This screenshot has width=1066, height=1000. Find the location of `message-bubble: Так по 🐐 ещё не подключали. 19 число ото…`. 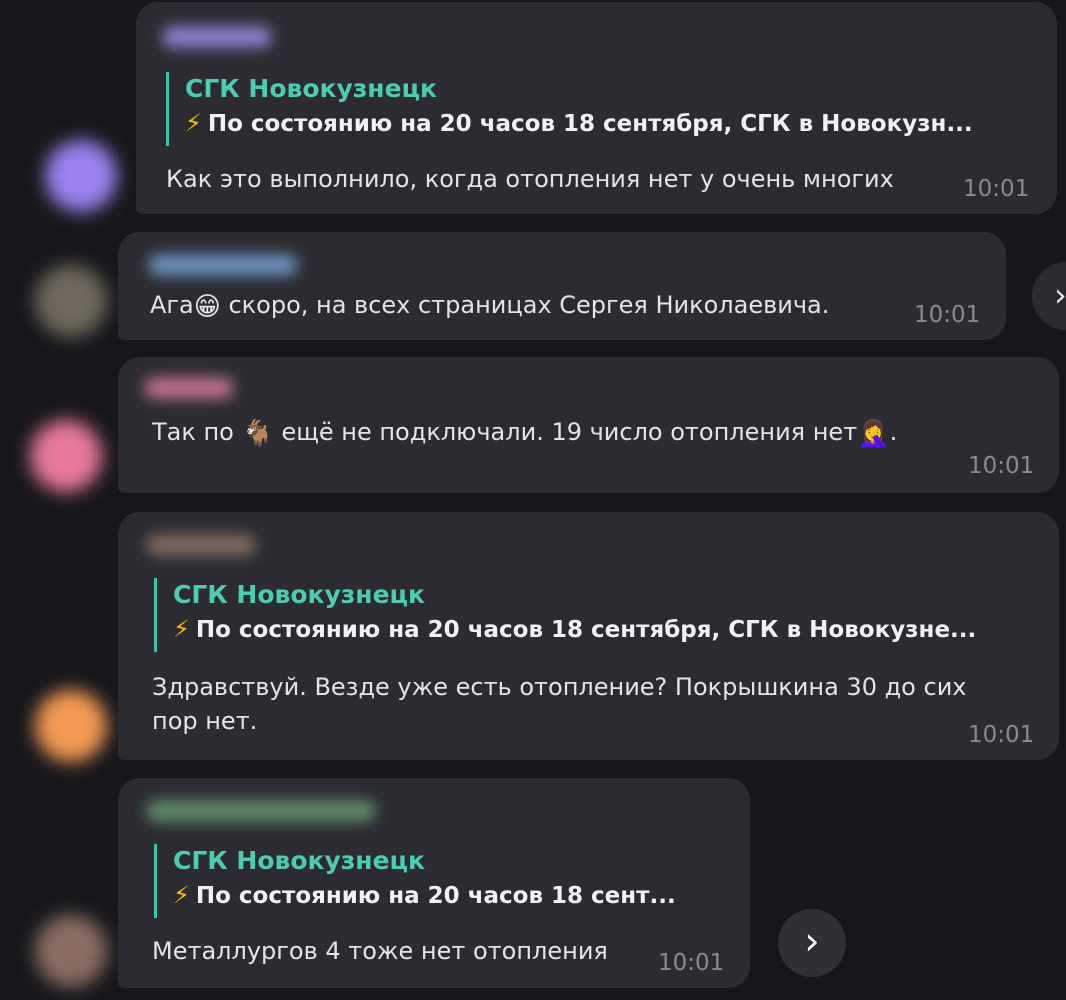

message-bubble: Так по 🐐 ещё не подключали. 19 число ото… is located at coordinates (588, 425).